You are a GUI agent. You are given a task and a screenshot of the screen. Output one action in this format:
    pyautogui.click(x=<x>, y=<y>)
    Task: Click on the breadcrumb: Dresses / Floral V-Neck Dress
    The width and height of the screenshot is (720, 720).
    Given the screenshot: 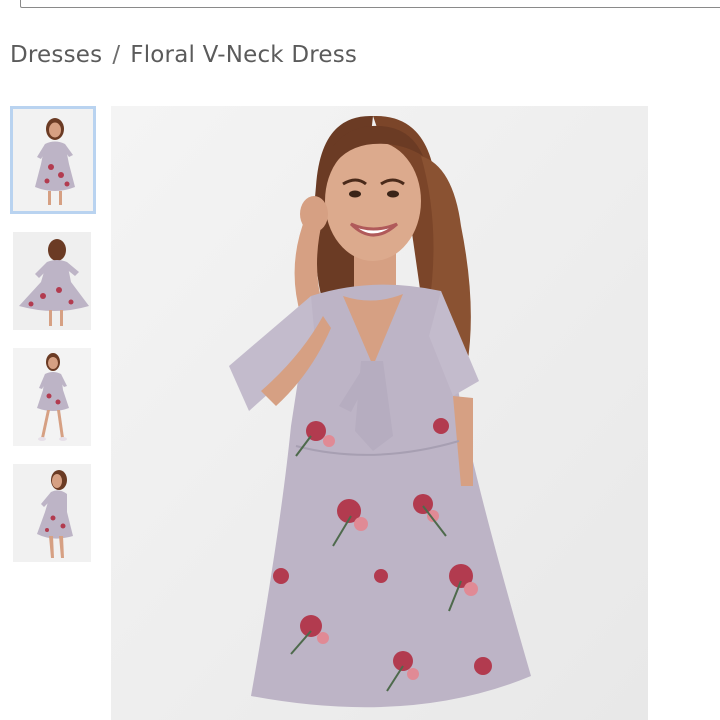 What is the action you would take?
    pyautogui.click(x=183, y=55)
    